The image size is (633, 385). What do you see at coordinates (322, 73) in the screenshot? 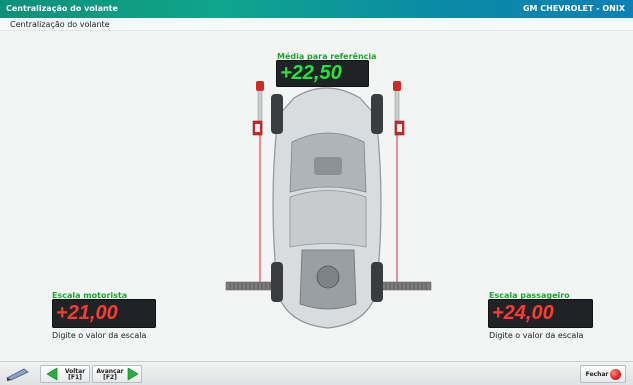
I see `reference-value-display: +22,50` at bounding box center [322, 73].